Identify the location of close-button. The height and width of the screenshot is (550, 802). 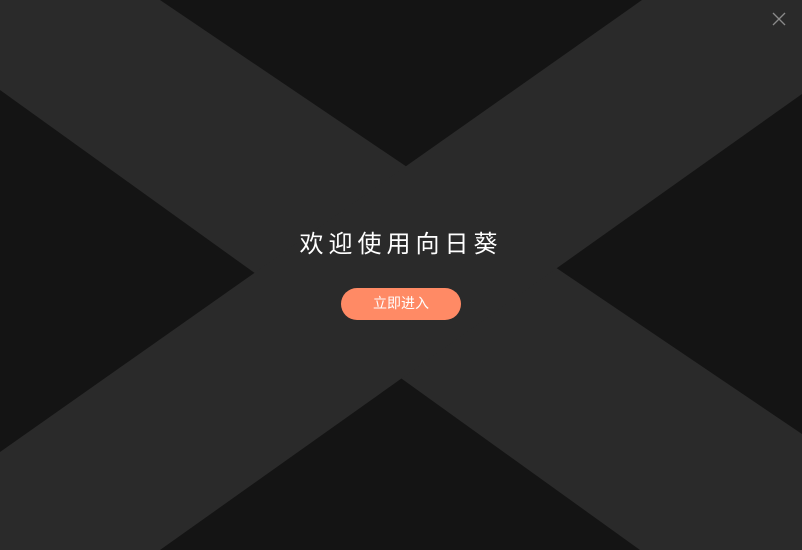
(779, 19).